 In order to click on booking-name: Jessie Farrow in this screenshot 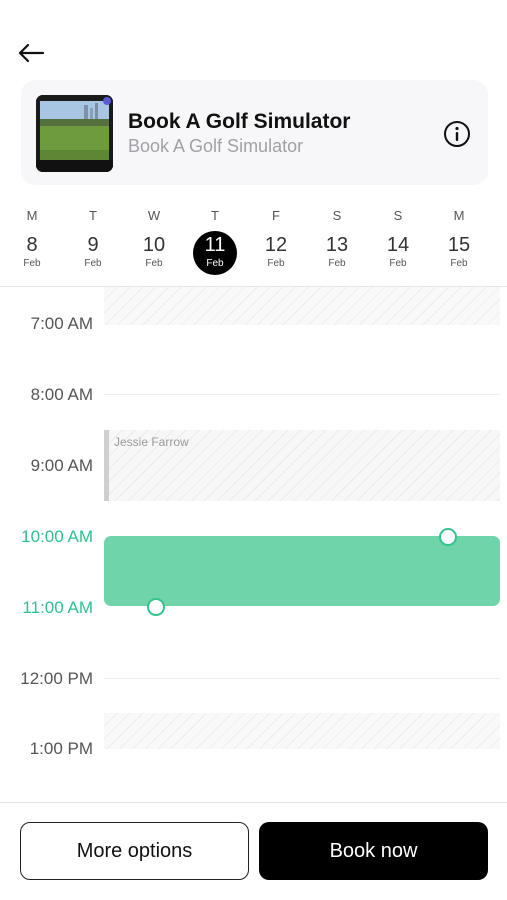, I will do `click(151, 442)`.